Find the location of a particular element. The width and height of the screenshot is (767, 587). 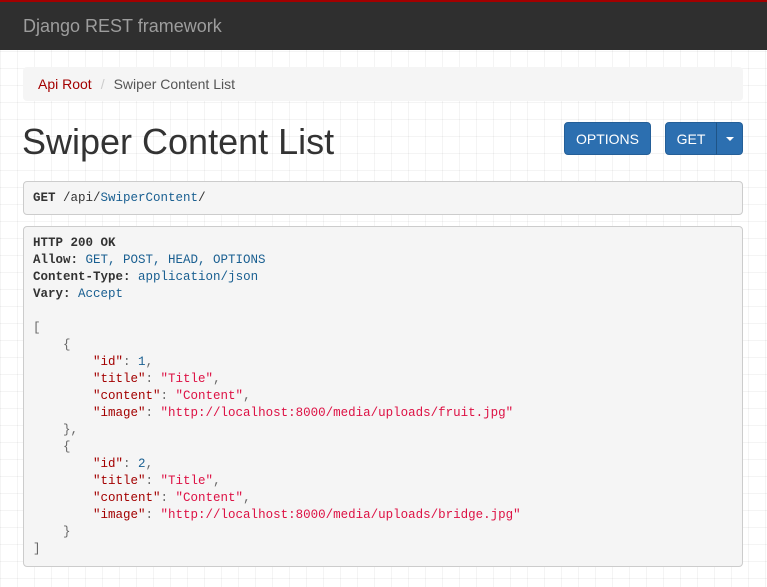

json-open-bracket: [ is located at coordinates (37, 328).